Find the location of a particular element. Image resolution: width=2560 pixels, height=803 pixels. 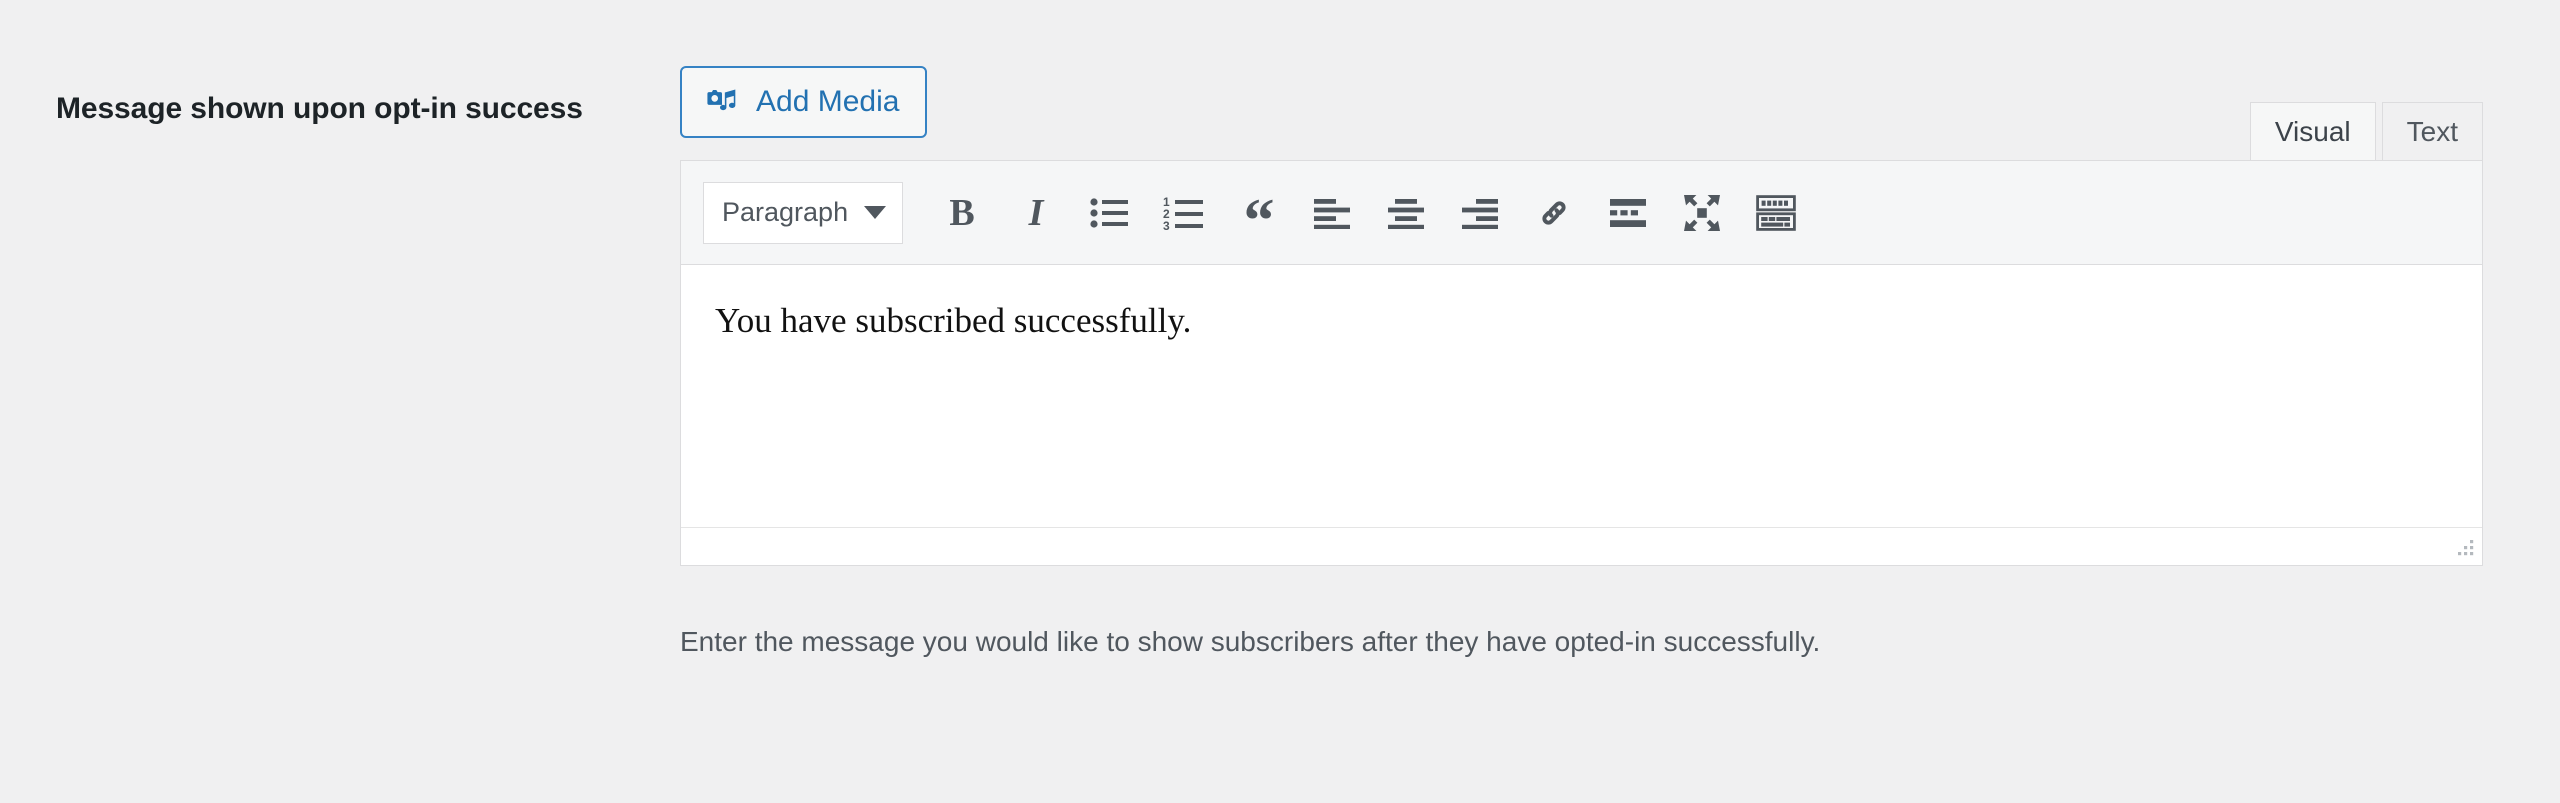

media-and-tabs-row: Add Media Visual Text is located at coordinates (1581, 110).